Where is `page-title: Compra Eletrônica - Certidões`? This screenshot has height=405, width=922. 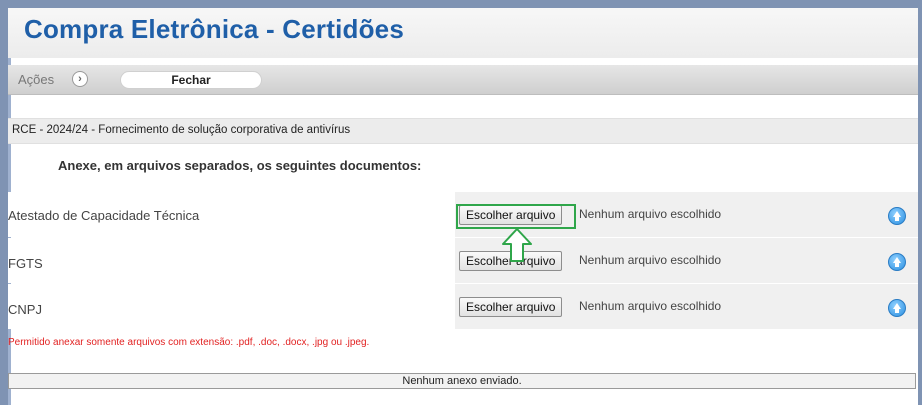
page-title: Compra Eletrônica - Certidões is located at coordinates (214, 29).